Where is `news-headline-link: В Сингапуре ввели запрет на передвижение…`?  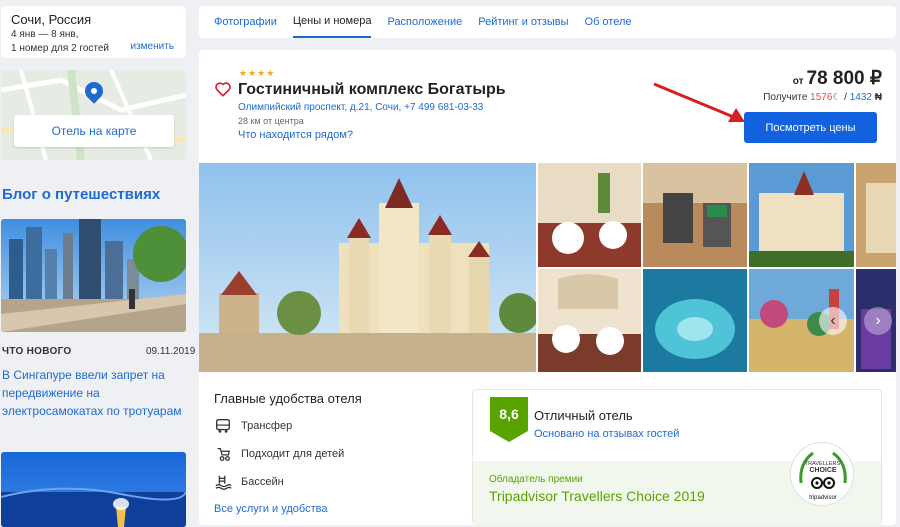
news-headline-link: В Сингапуре ввели запрет на передвижение… is located at coordinates (94, 393).